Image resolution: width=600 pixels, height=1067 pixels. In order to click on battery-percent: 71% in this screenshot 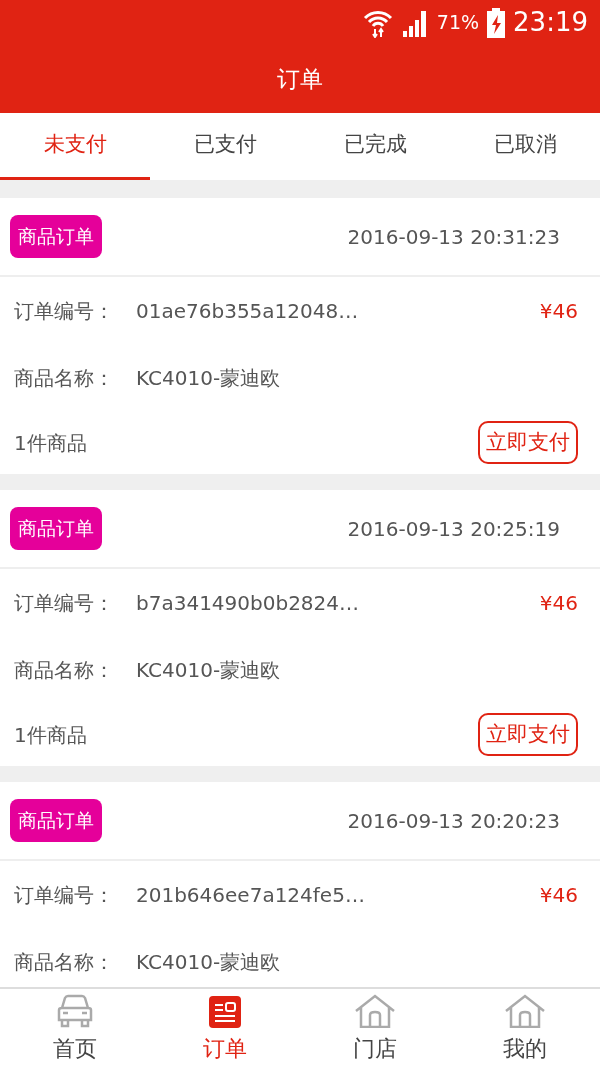, I will do `click(458, 23)`.